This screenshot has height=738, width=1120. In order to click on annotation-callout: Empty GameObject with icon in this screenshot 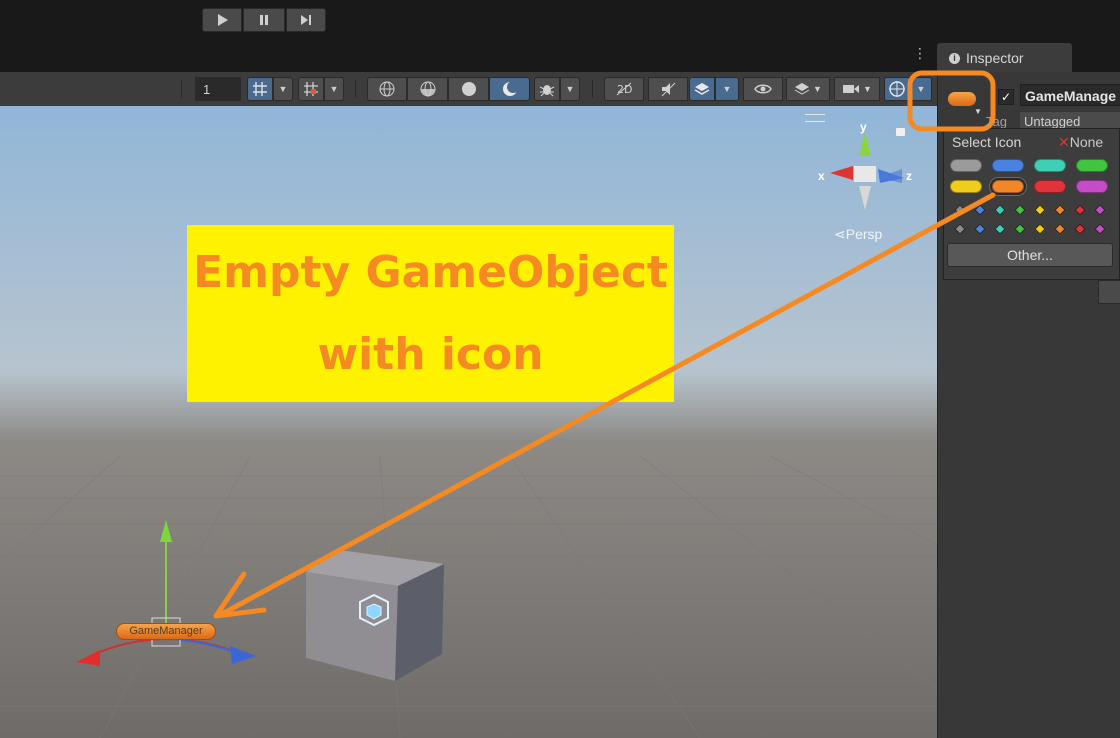, I will do `click(430, 313)`.